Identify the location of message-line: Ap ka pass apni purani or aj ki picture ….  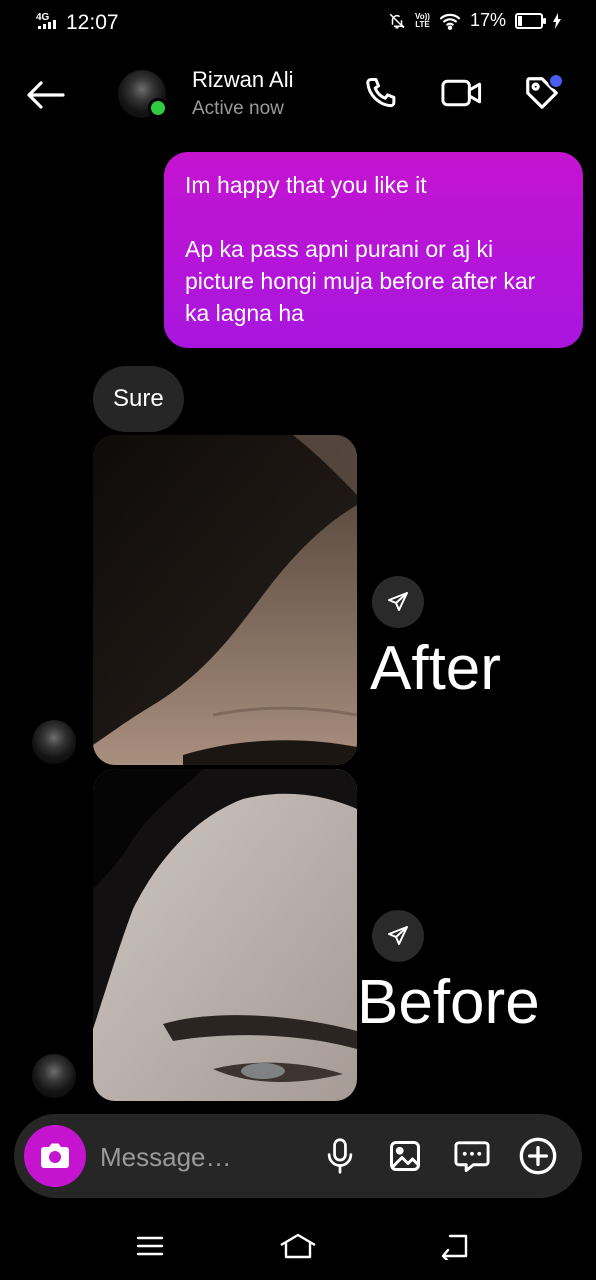
(360, 281).